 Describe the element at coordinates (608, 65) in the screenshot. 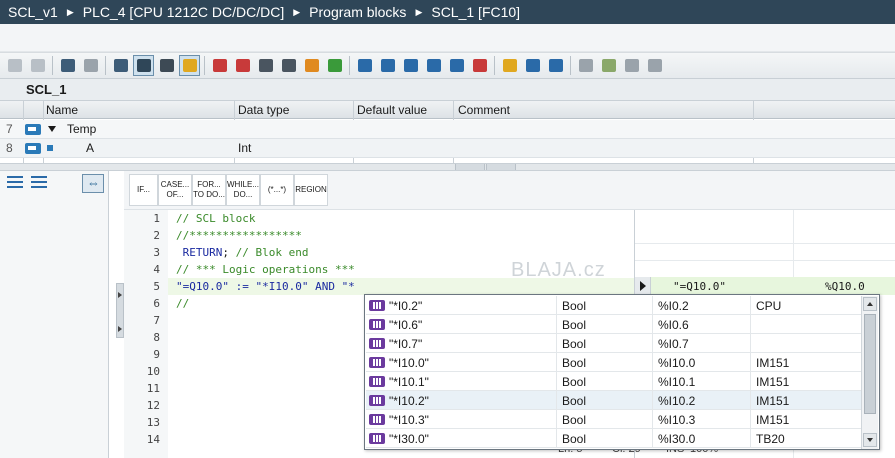

I see `monitor-on-icon` at that location.